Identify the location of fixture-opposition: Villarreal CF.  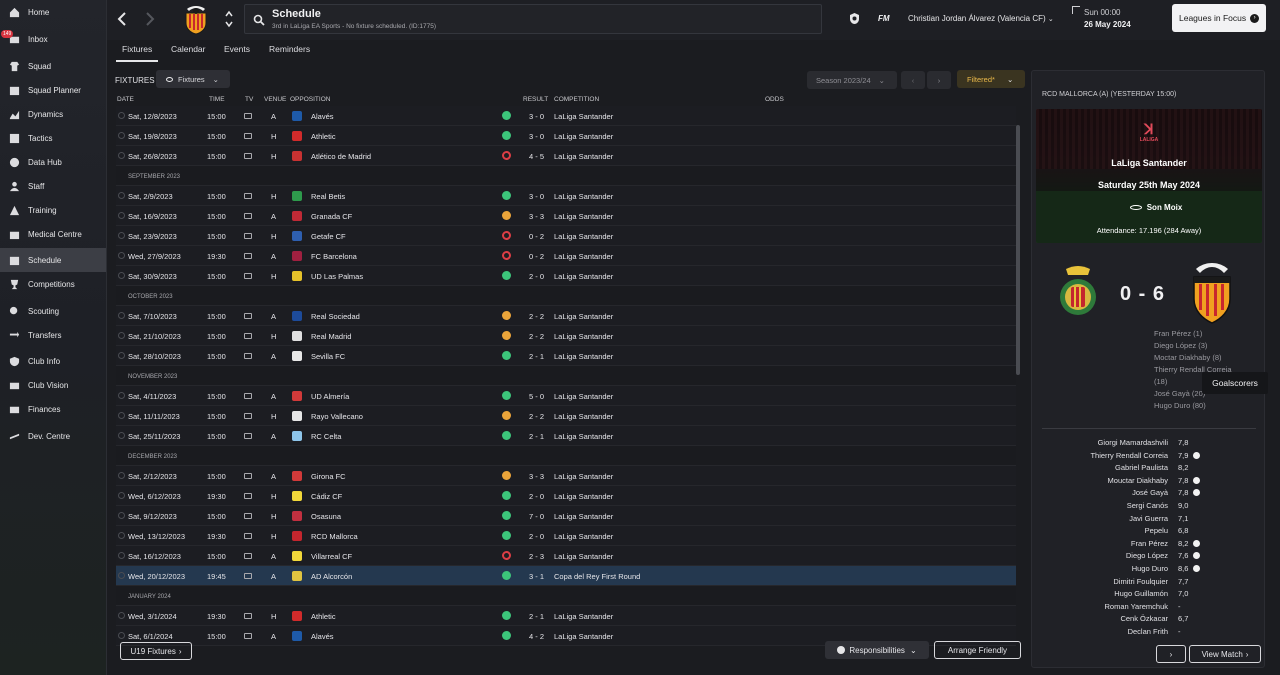
(331, 556).